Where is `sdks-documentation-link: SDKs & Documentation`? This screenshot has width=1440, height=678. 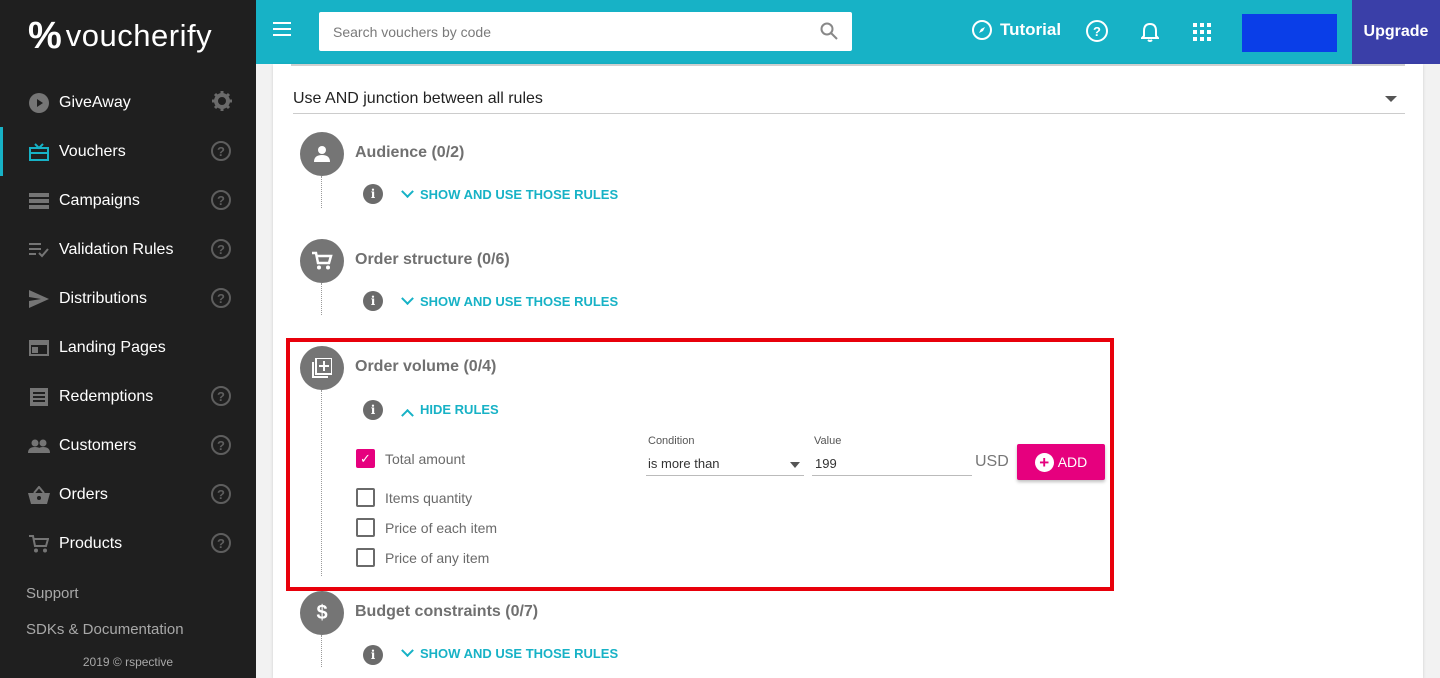 sdks-documentation-link: SDKs & Documentation is located at coordinates (105, 638).